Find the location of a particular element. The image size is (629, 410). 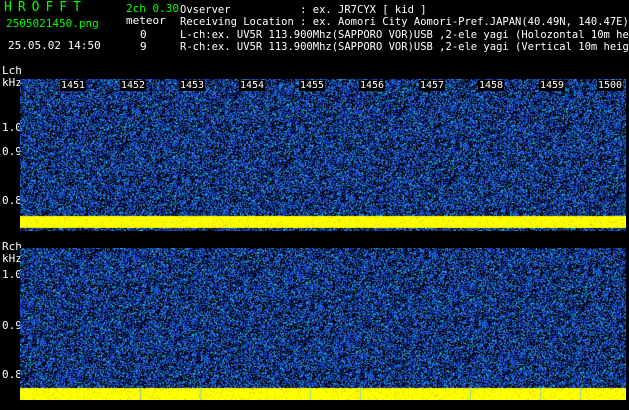

app-title: HROFFT is located at coordinates (45, 7).